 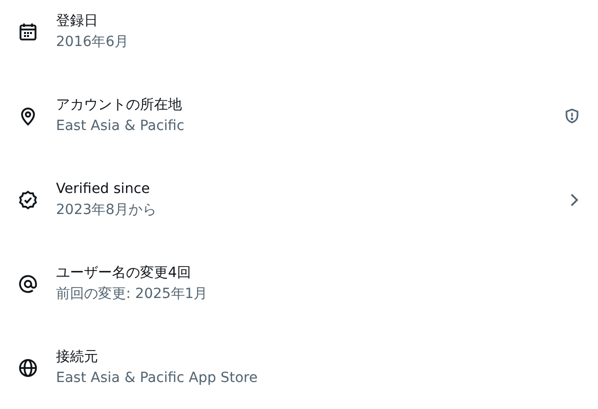 What do you see at coordinates (574, 200) in the screenshot?
I see `chevron-right-icon` at bounding box center [574, 200].